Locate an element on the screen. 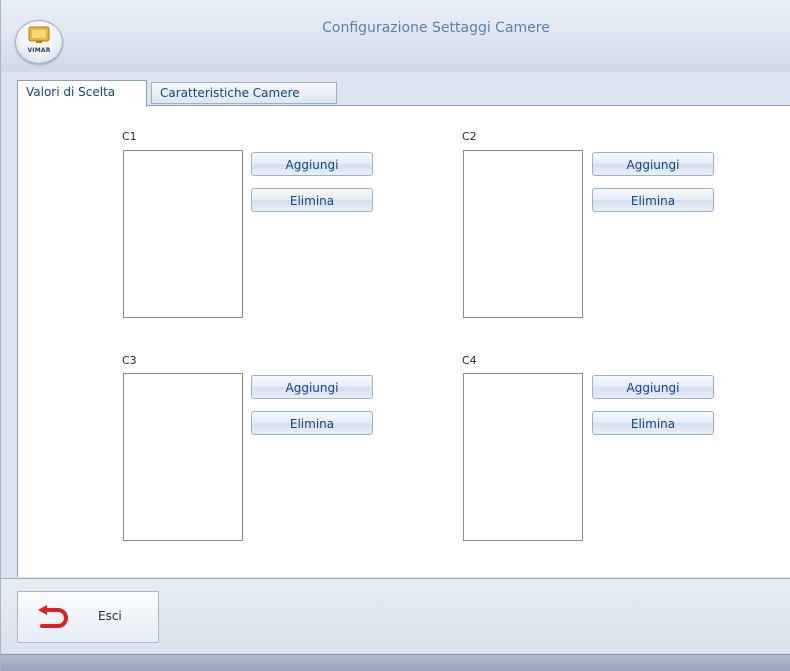  tab-strip: Valori di Scelta Caratteristiche Camere is located at coordinates (397, 93).